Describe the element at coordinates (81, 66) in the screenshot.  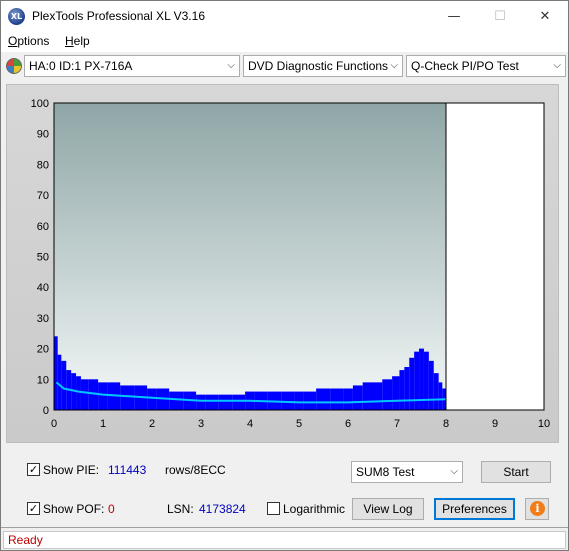
I see `drive-select-value: HA:0 ID:1 PX-716A` at that location.